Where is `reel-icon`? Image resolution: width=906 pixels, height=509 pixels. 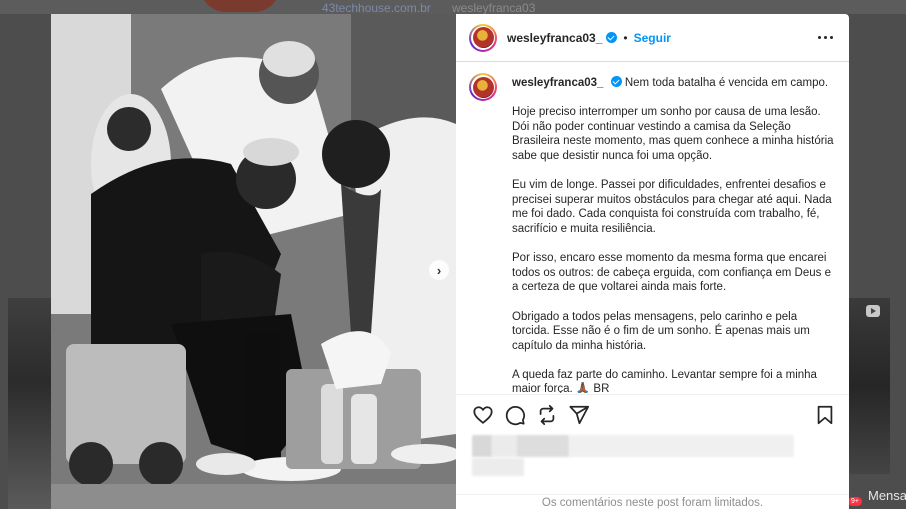
reel-icon is located at coordinates (873, 311).